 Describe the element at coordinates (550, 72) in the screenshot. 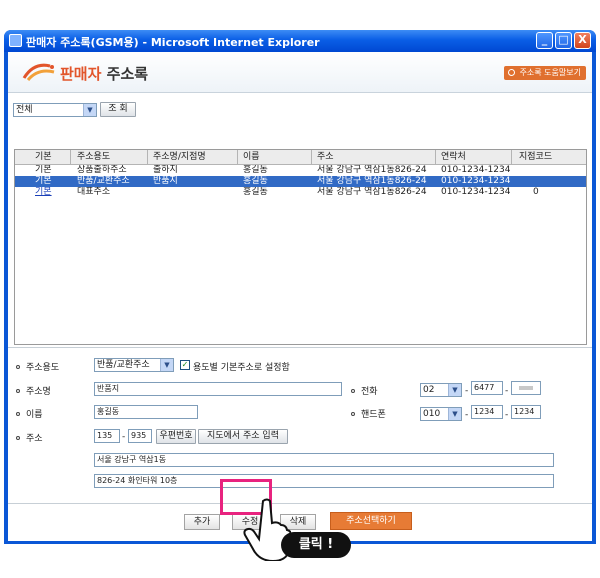

I see `guide-button-label: 주소록 도움말보기` at that location.